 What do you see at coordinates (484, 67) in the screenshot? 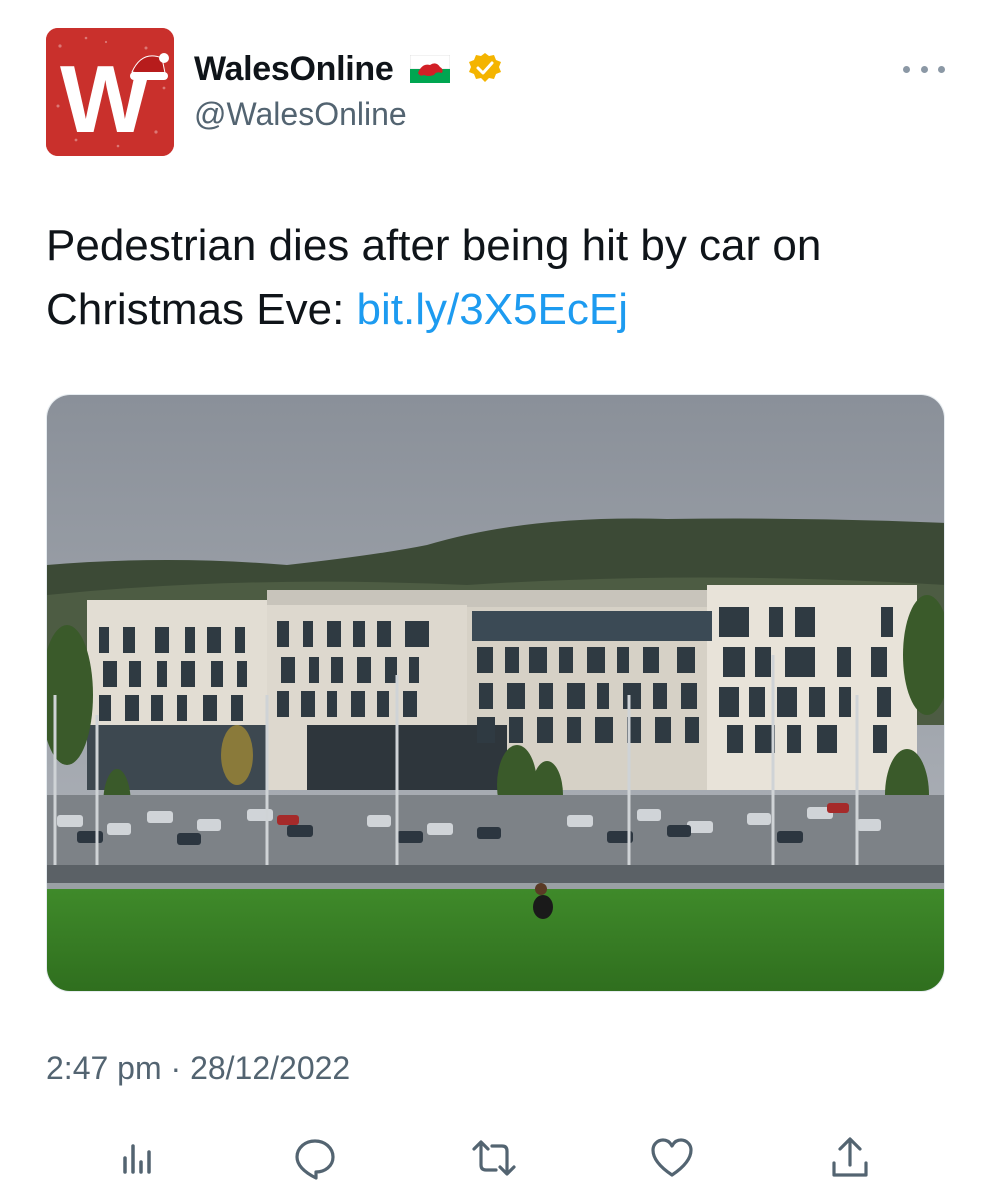
I see `verified-badge-icon` at bounding box center [484, 67].